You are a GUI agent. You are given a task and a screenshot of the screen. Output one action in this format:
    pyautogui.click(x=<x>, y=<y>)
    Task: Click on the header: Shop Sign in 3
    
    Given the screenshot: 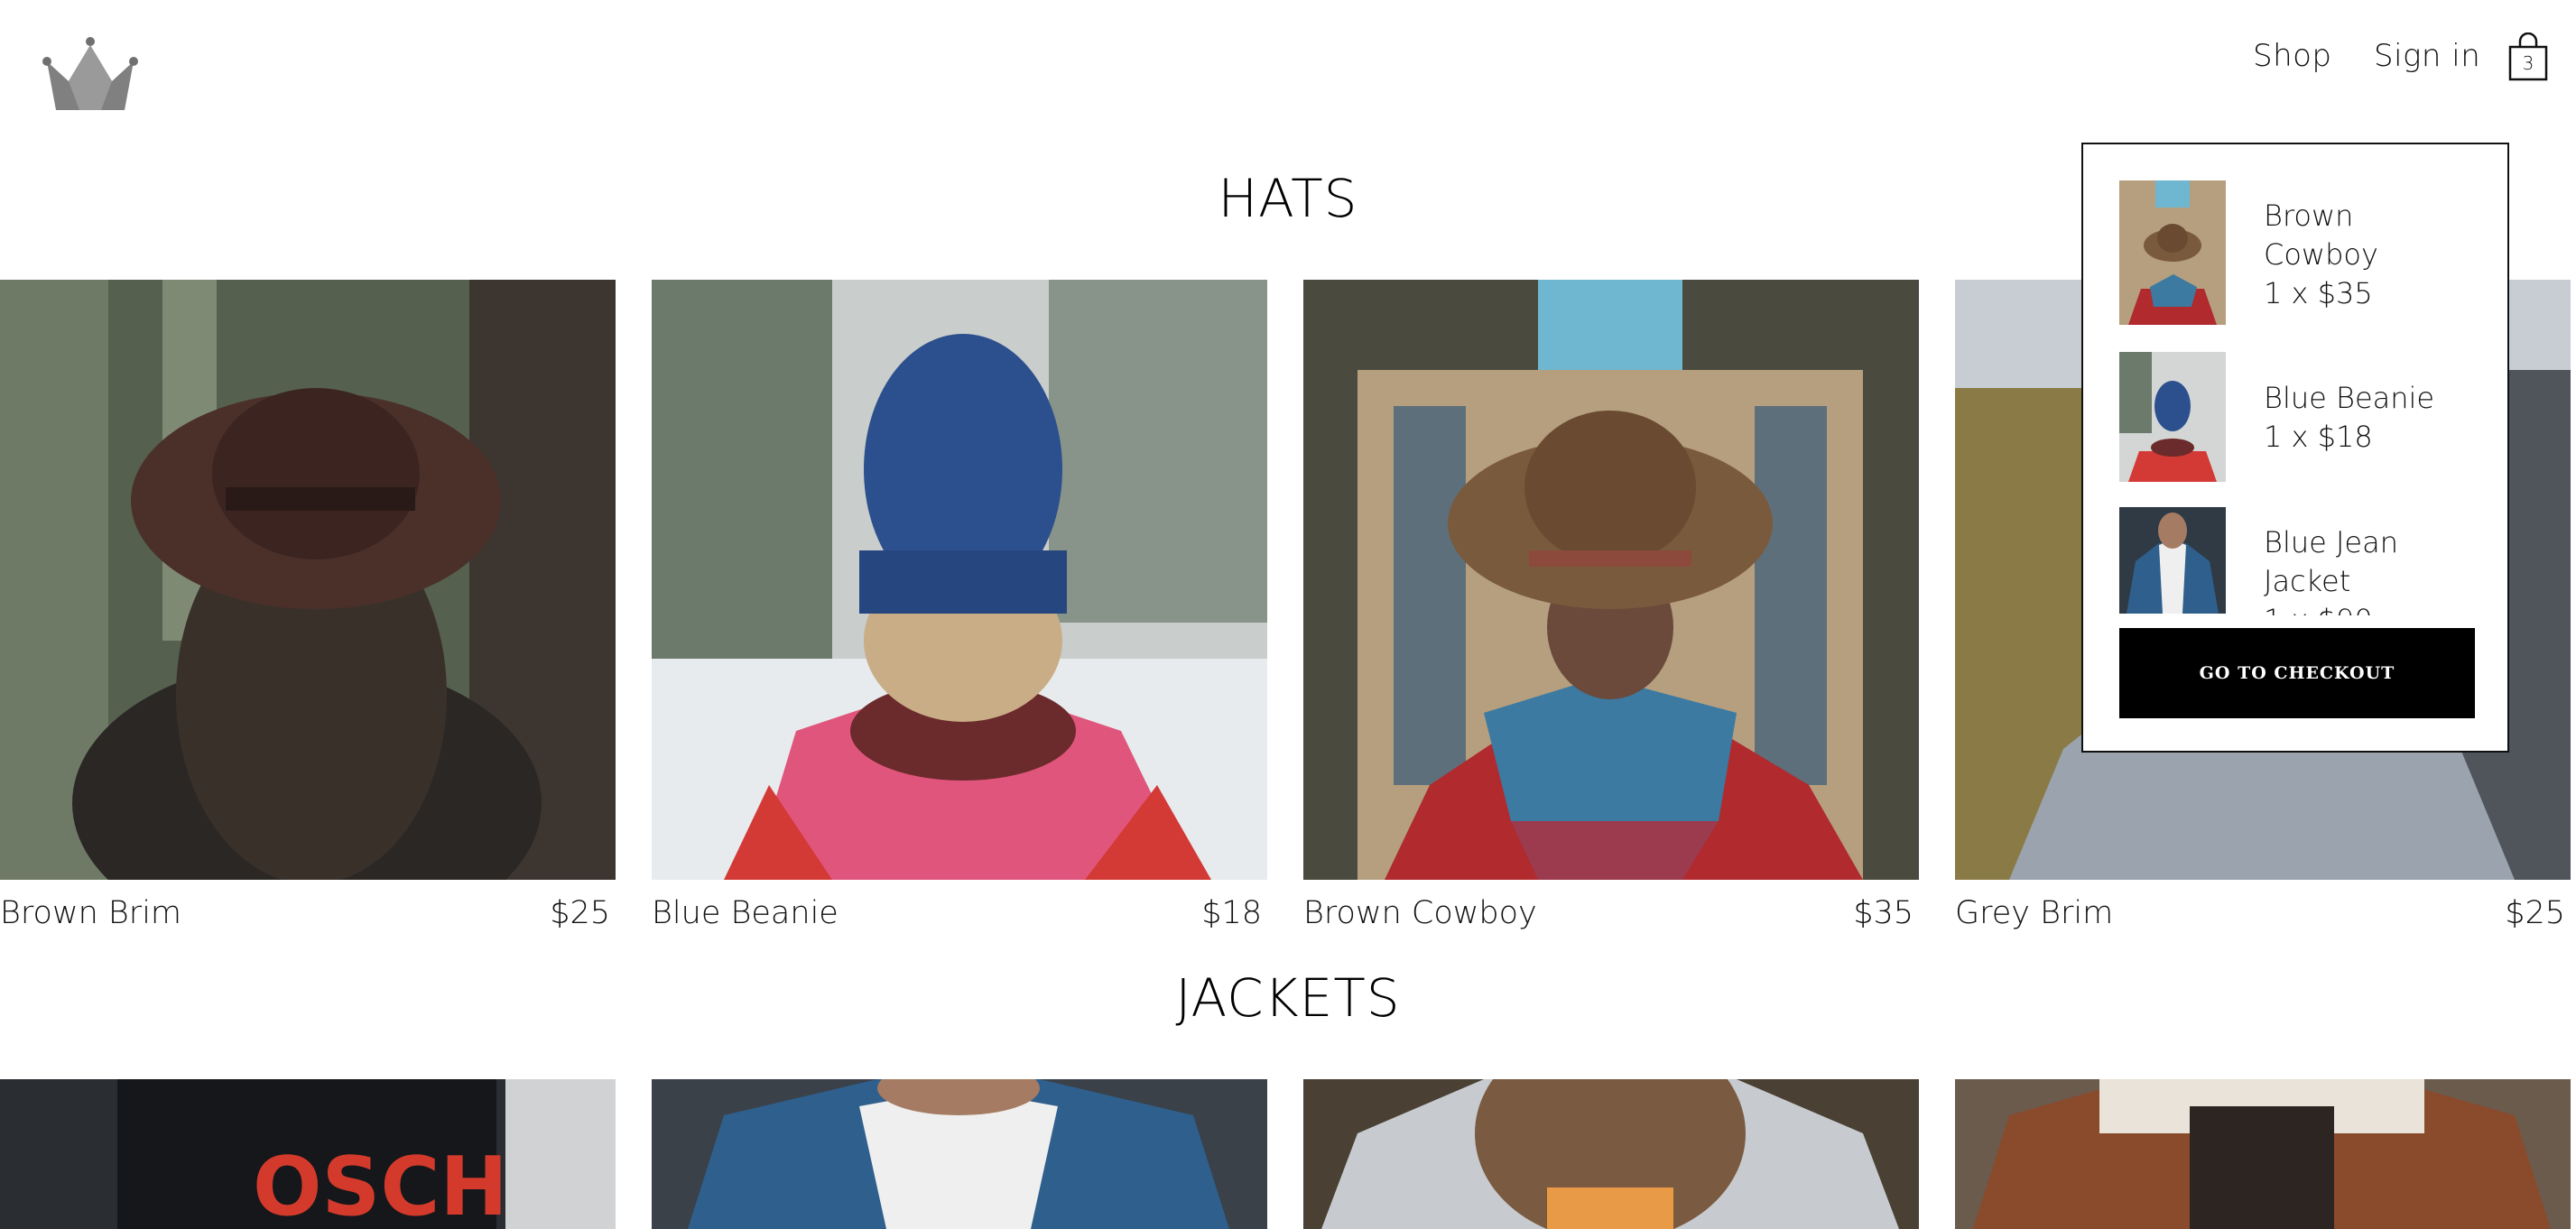 What is the action you would take?
    pyautogui.click(x=1288, y=63)
    